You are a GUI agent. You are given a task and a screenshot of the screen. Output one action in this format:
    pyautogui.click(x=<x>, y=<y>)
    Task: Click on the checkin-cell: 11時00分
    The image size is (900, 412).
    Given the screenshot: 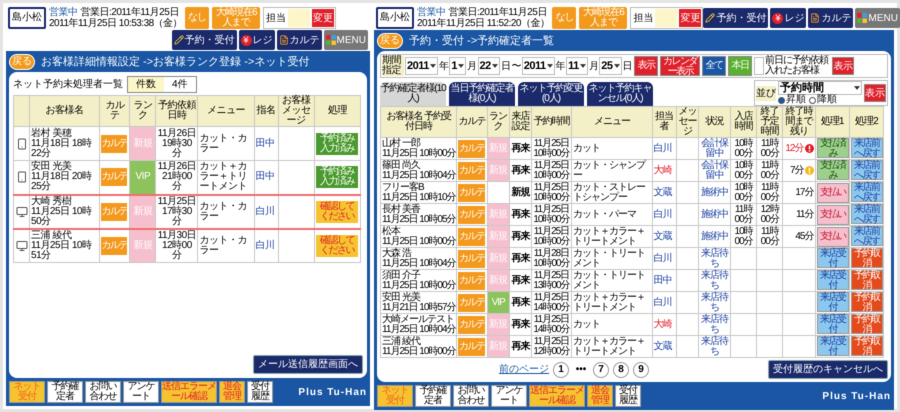 What is the action you would take?
    pyautogui.click(x=743, y=215)
    